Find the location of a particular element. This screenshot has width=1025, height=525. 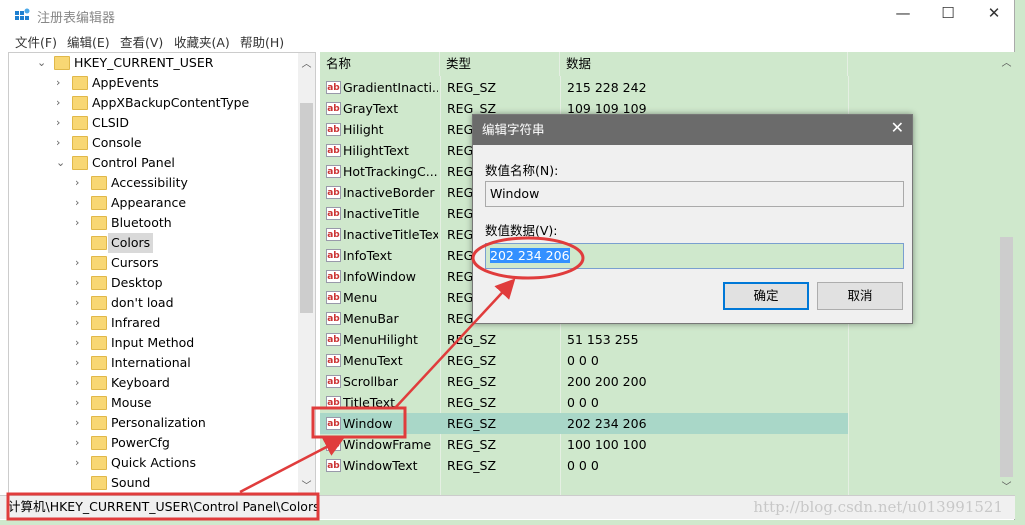

tree-item: › PowerCfg is located at coordinates (154, 443).